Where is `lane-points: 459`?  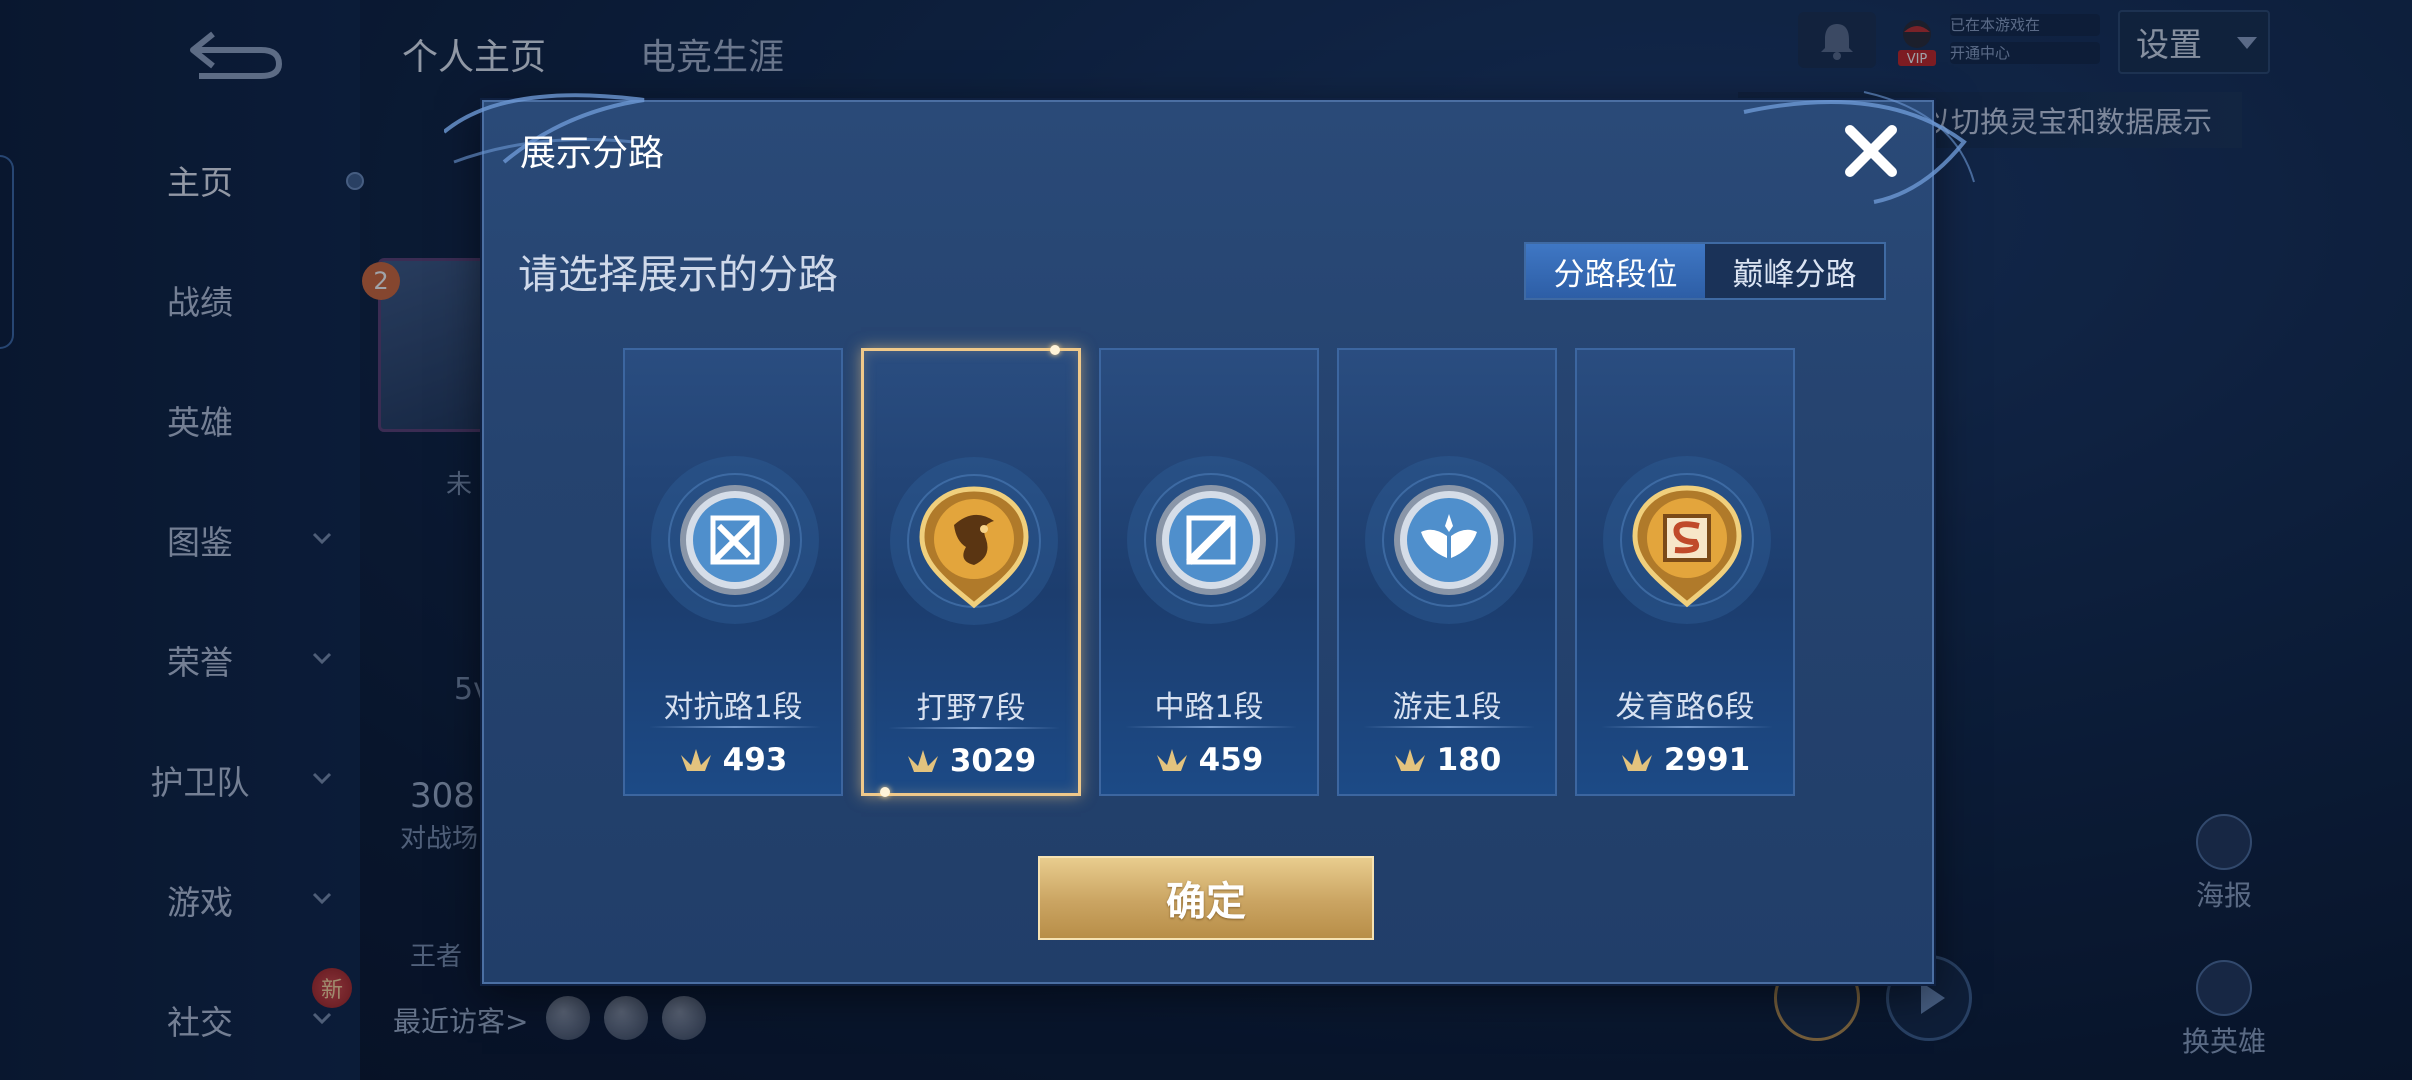
lane-points: 459 is located at coordinates (1209, 760).